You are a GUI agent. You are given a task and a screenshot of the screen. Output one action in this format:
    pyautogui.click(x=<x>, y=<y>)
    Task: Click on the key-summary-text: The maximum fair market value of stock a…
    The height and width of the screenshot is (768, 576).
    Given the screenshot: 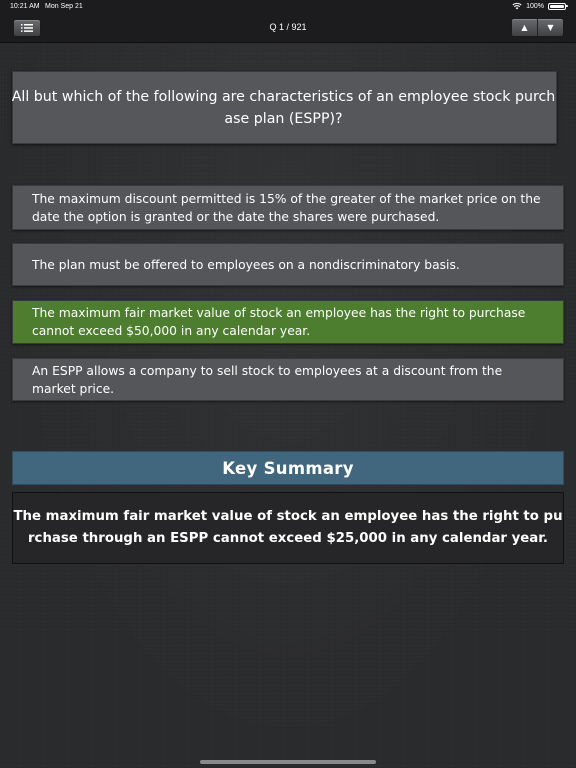 What is the action you would take?
    pyautogui.click(x=288, y=527)
    